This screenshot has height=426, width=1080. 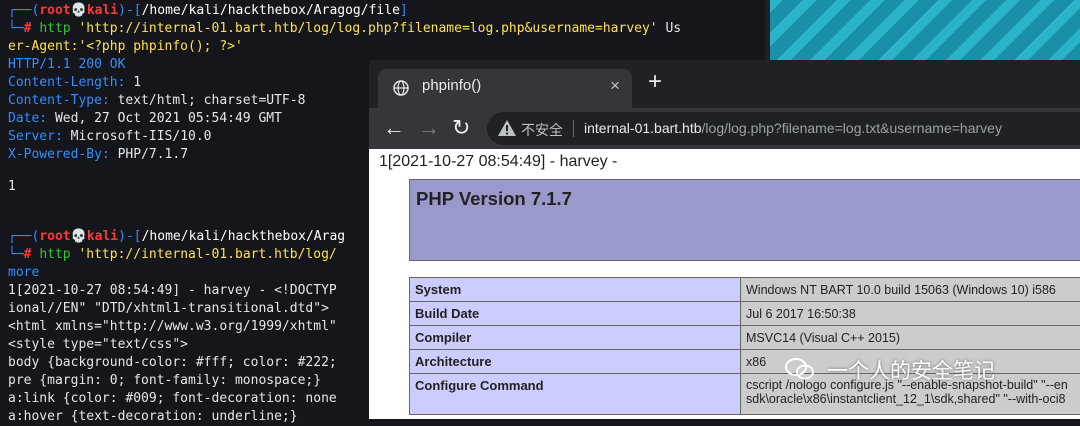 What do you see at coordinates (153, 417) in the screenshot?
I see `terminal-line: a:hover {text-decoration: underline;}` at bounding box center [153, 417].